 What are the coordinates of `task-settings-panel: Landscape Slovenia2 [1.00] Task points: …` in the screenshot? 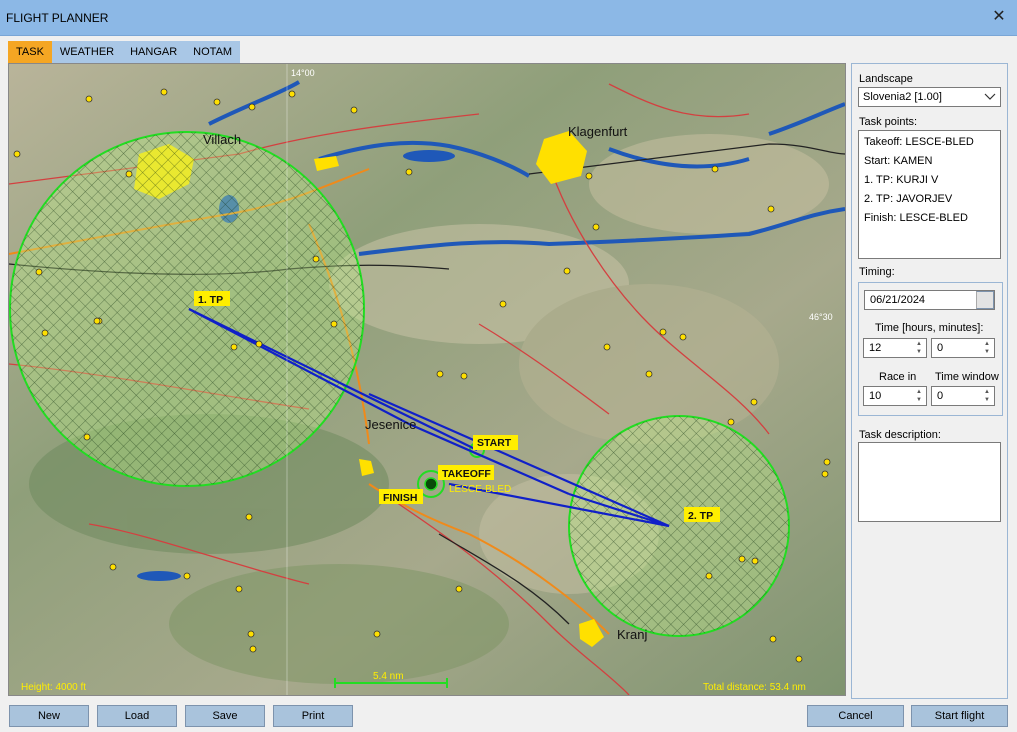 It's located at (929, 381).